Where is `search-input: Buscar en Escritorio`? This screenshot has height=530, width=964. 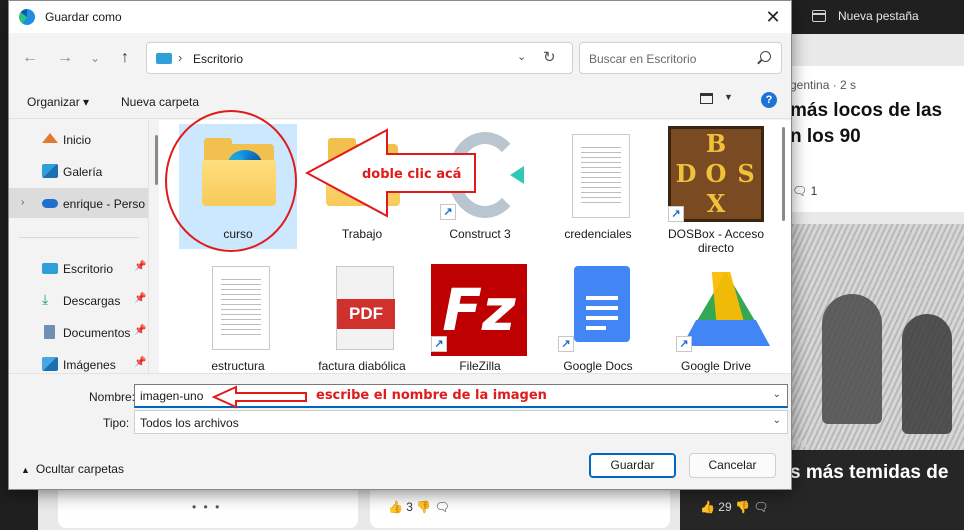
search-input: Buscar en Escritorio is located at coordinates (680, 58).